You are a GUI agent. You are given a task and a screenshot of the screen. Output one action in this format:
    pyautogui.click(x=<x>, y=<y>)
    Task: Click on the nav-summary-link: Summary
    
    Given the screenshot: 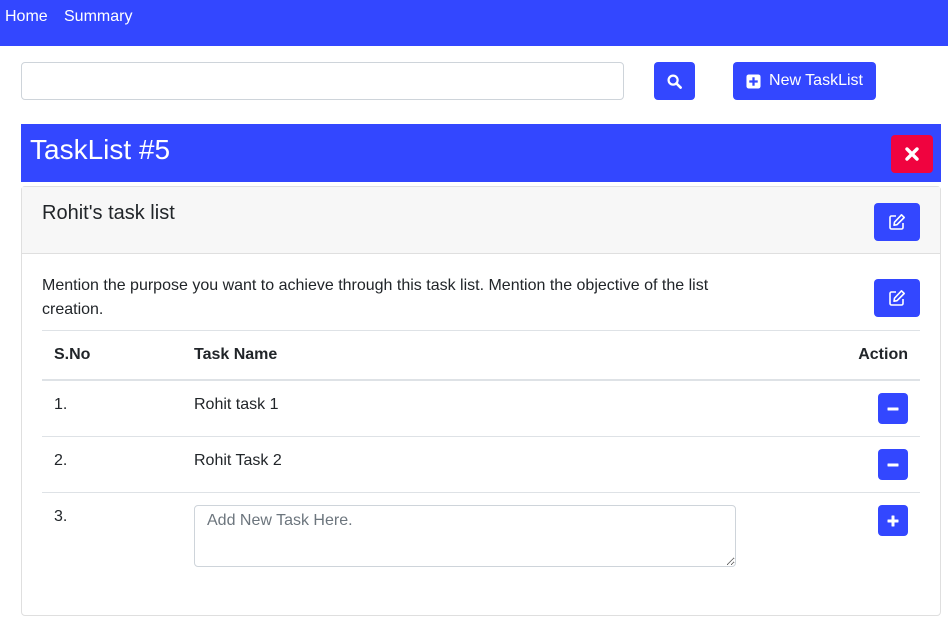 What is the action you would take?
    pyautogui.click(x=98, y=17)
    